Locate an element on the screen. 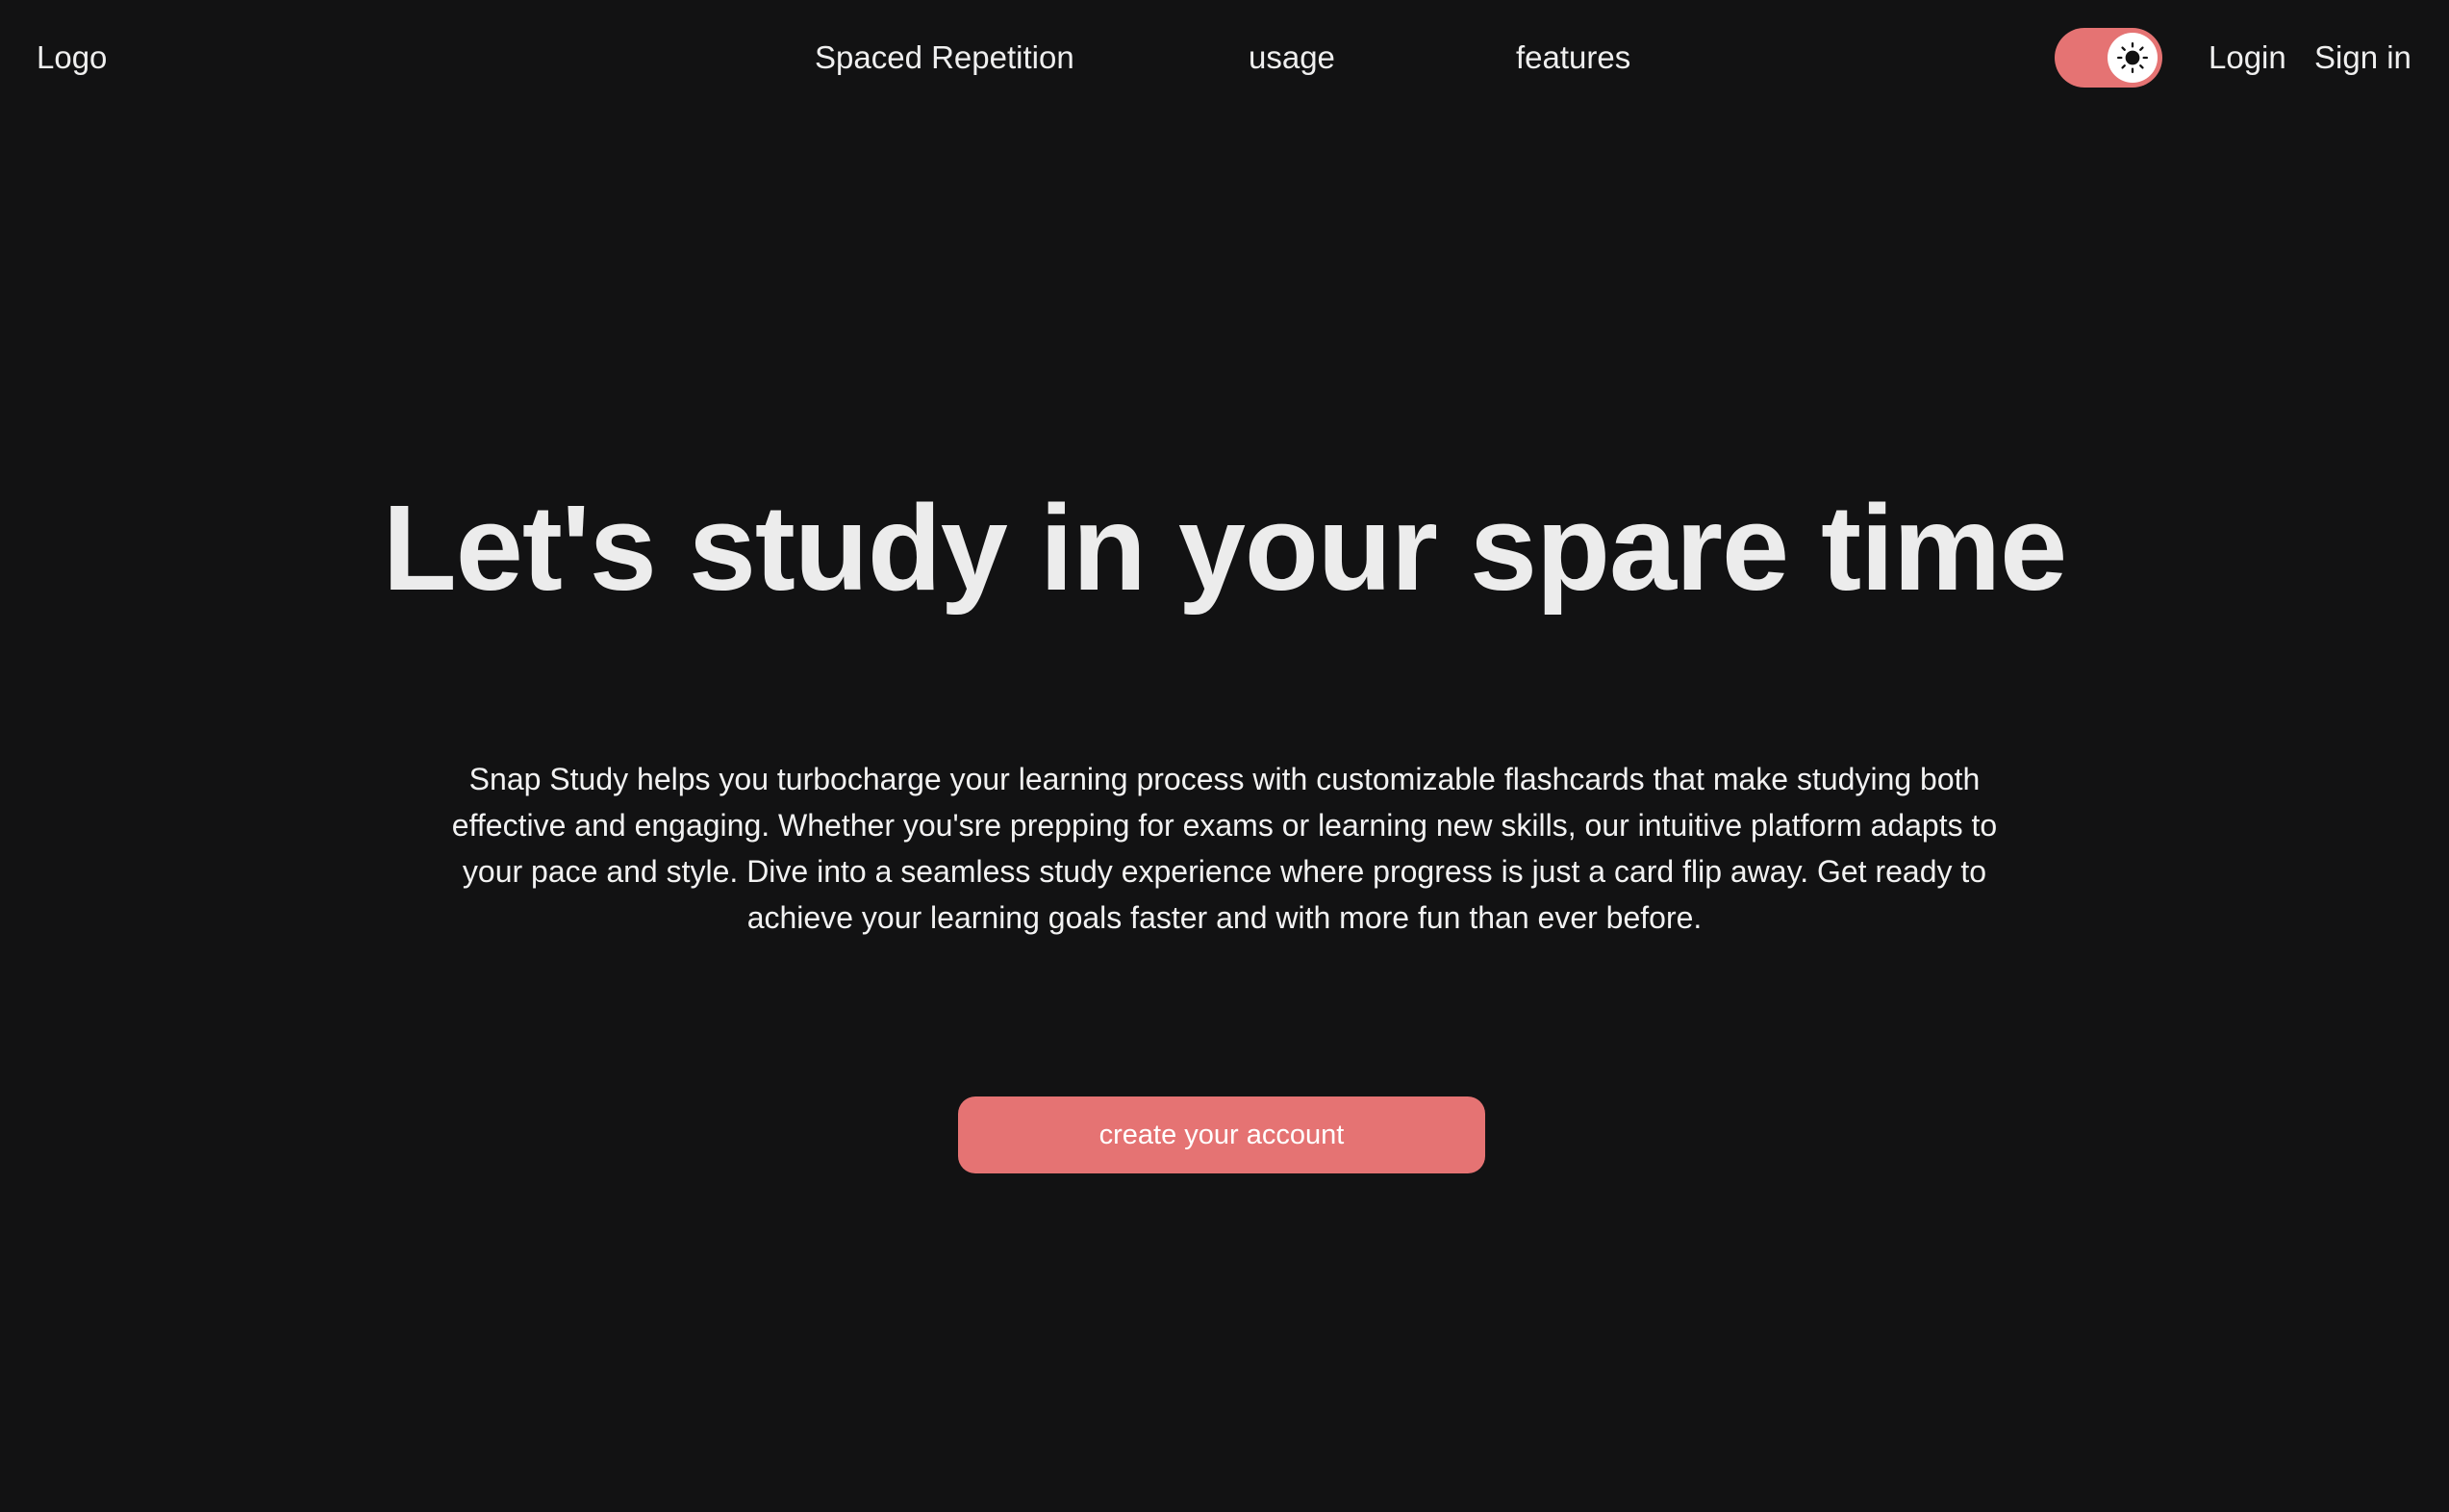 This screenshot has height=1512, width=2449. sun-icon is located at coordinates (2133, 58).